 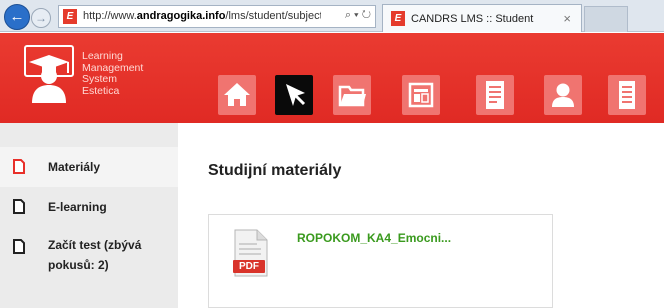 I want to click on logo-line-3: System, so click(x=100, y=79).